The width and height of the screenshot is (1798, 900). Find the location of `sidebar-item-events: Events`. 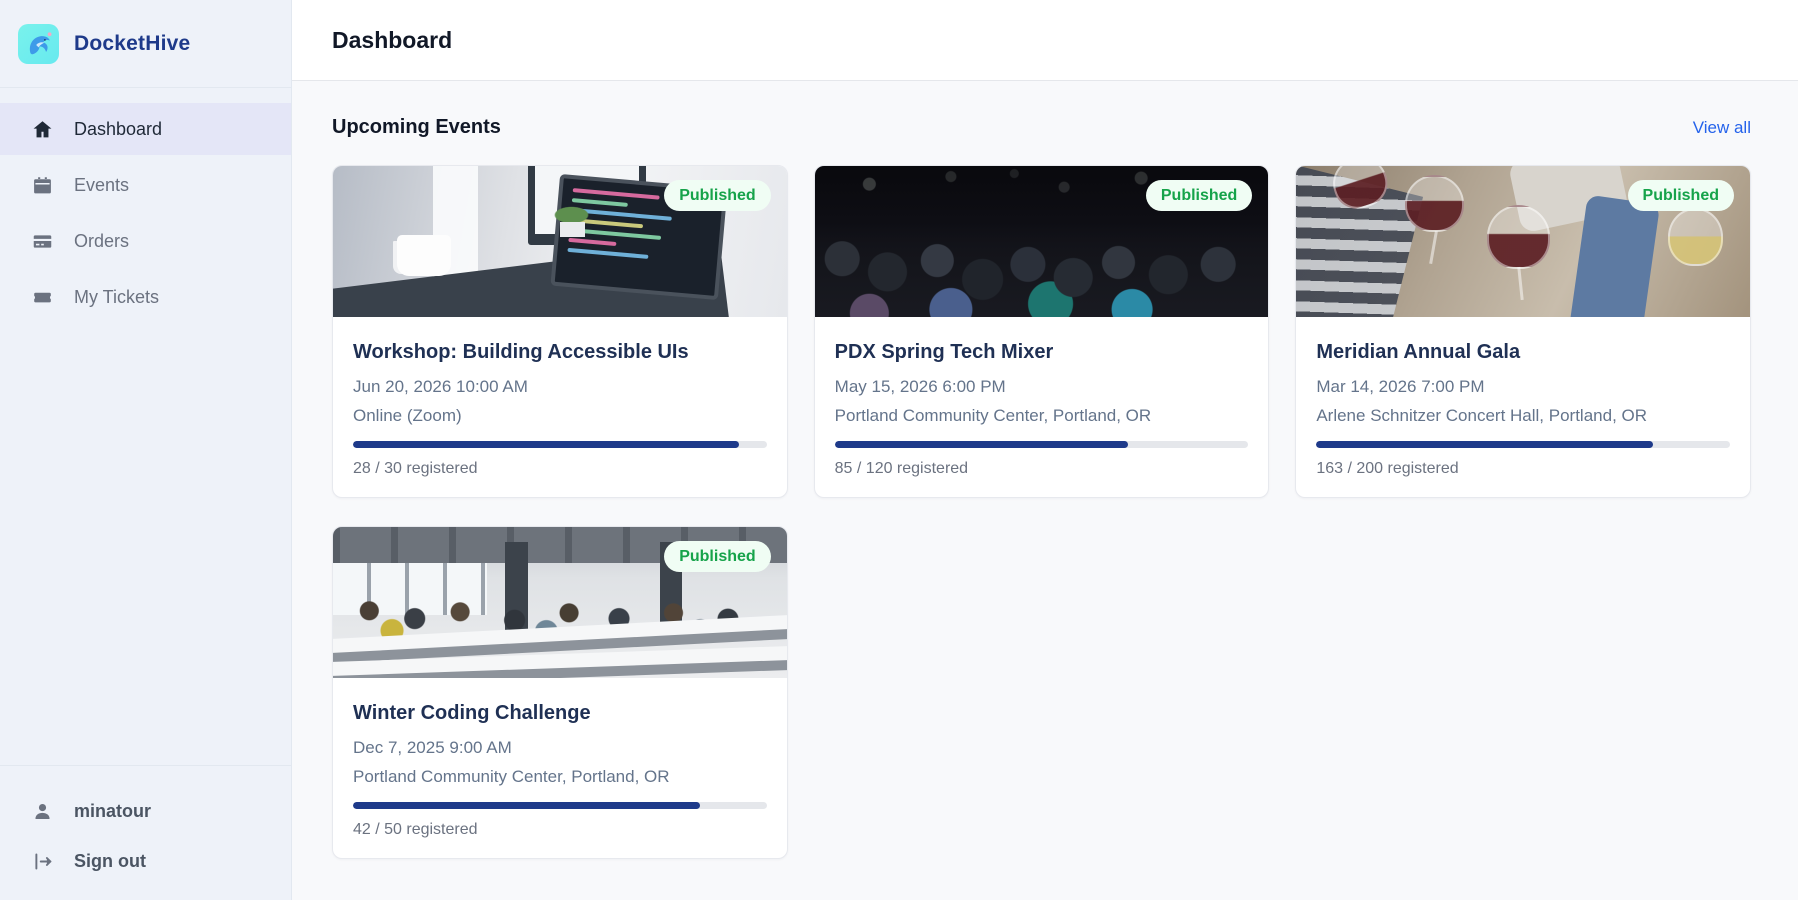

sidebar-item-events: Events is located at coordinates (145, 185).